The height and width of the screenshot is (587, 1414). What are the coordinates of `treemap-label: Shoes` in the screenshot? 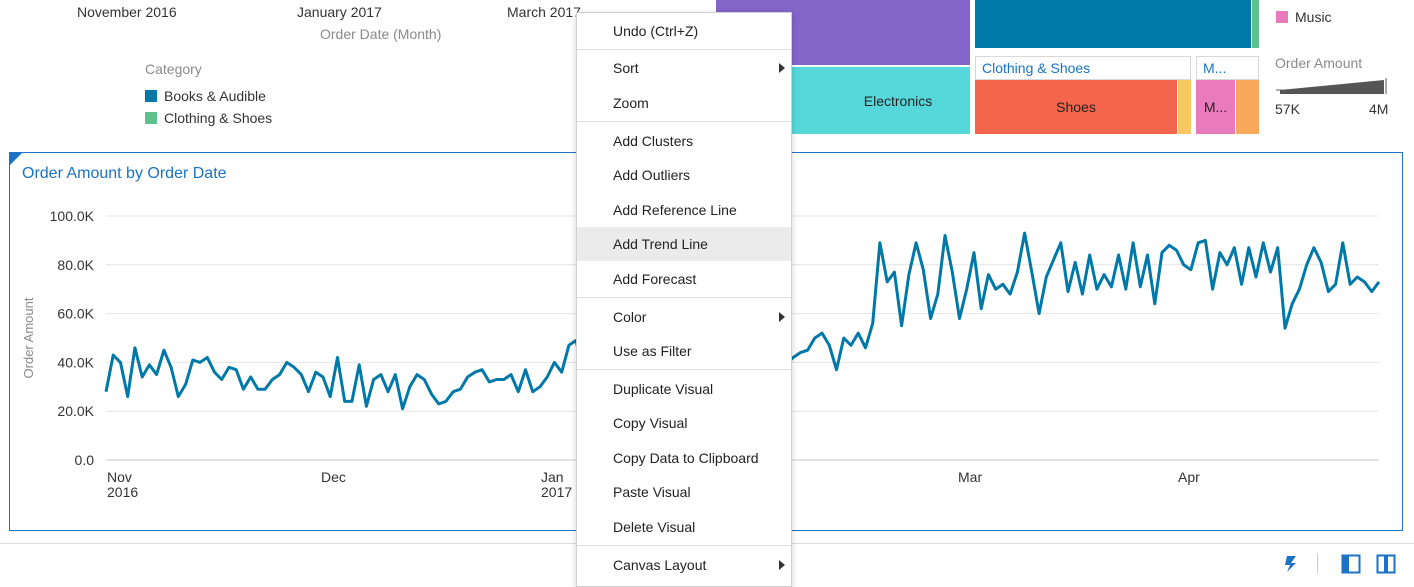 It's located at (1076, 107).